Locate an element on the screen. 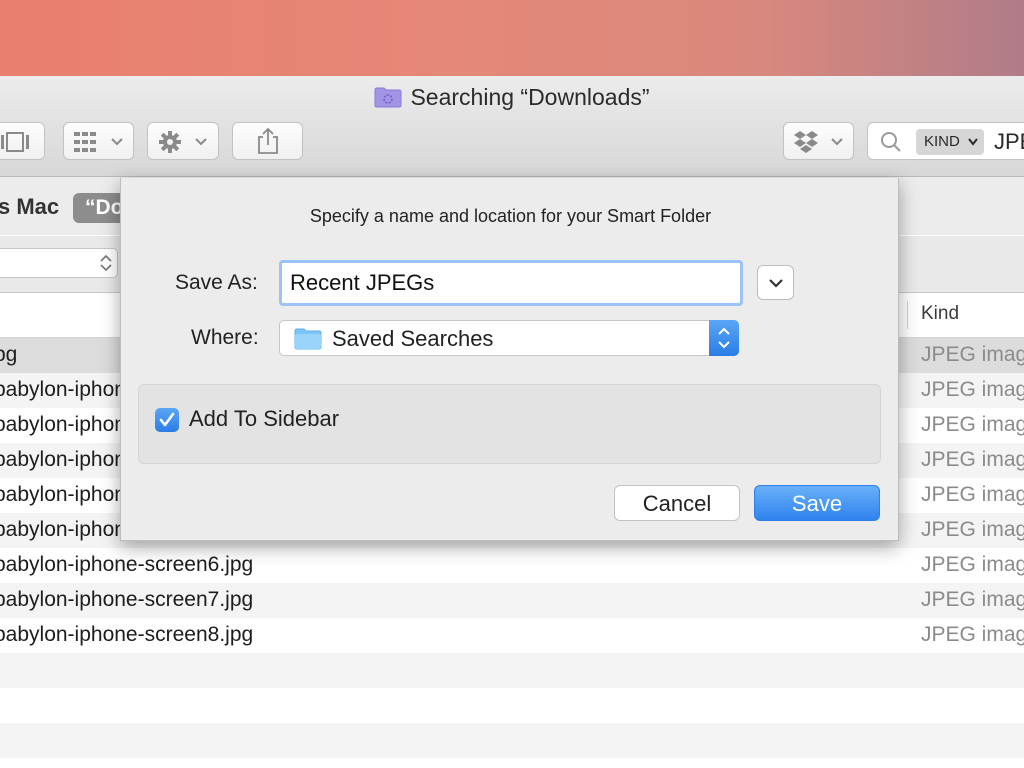 The height and width of the screenshot is (768, 1024). arrange-button is located at coordinates (98, 141).